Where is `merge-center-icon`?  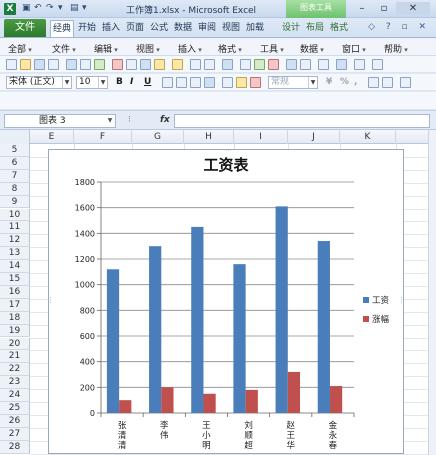 merge-center-icon is located at coordinates (209, 82).